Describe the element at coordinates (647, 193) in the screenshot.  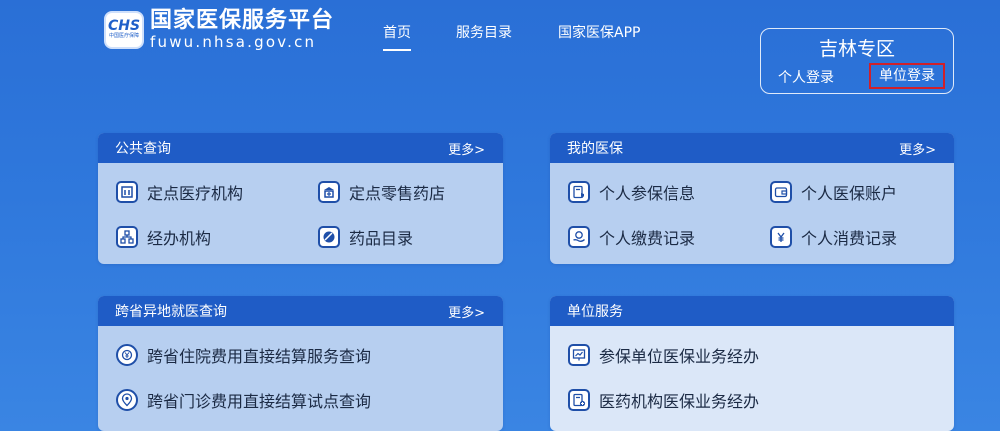
I see `item-label: 个人参保信息` at that location.